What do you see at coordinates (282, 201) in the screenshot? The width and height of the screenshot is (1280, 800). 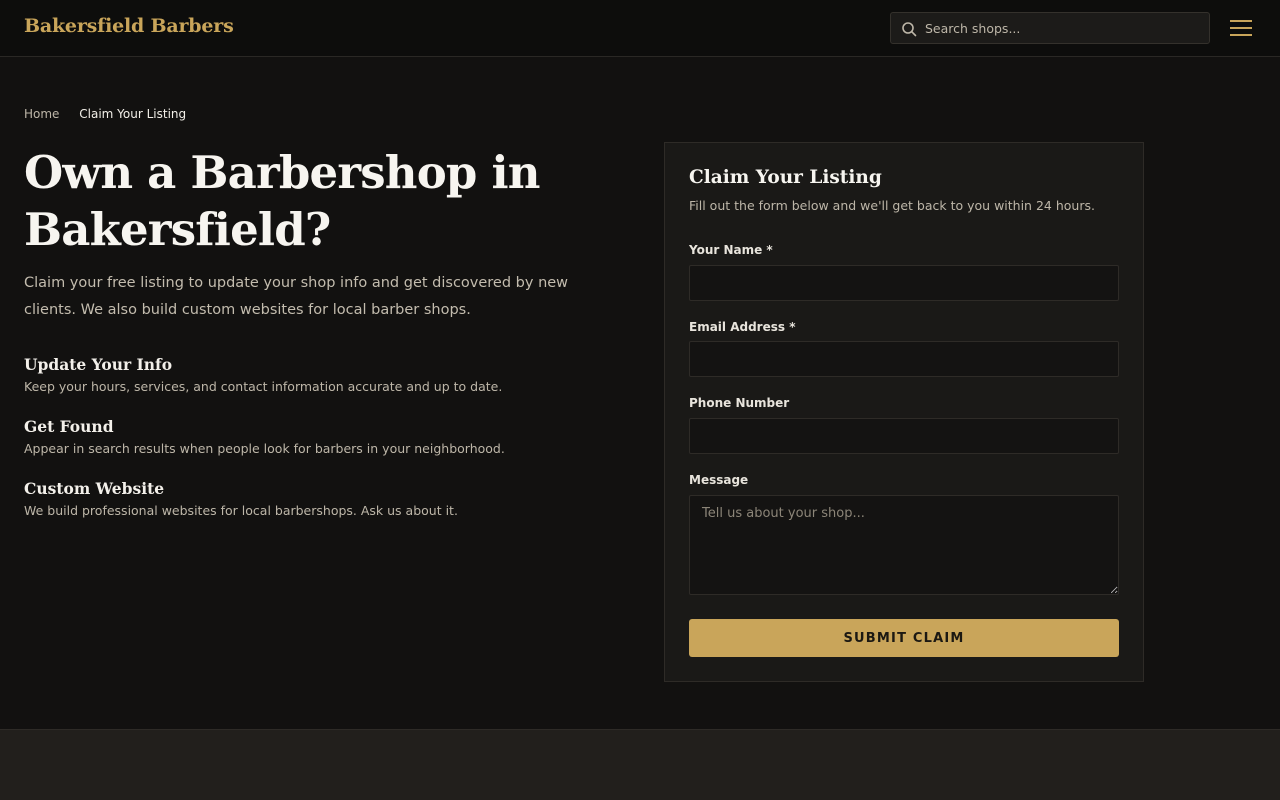 I see `page-title: Own a Barbershop in Bakersfield?` at bounding box center [282, 201].